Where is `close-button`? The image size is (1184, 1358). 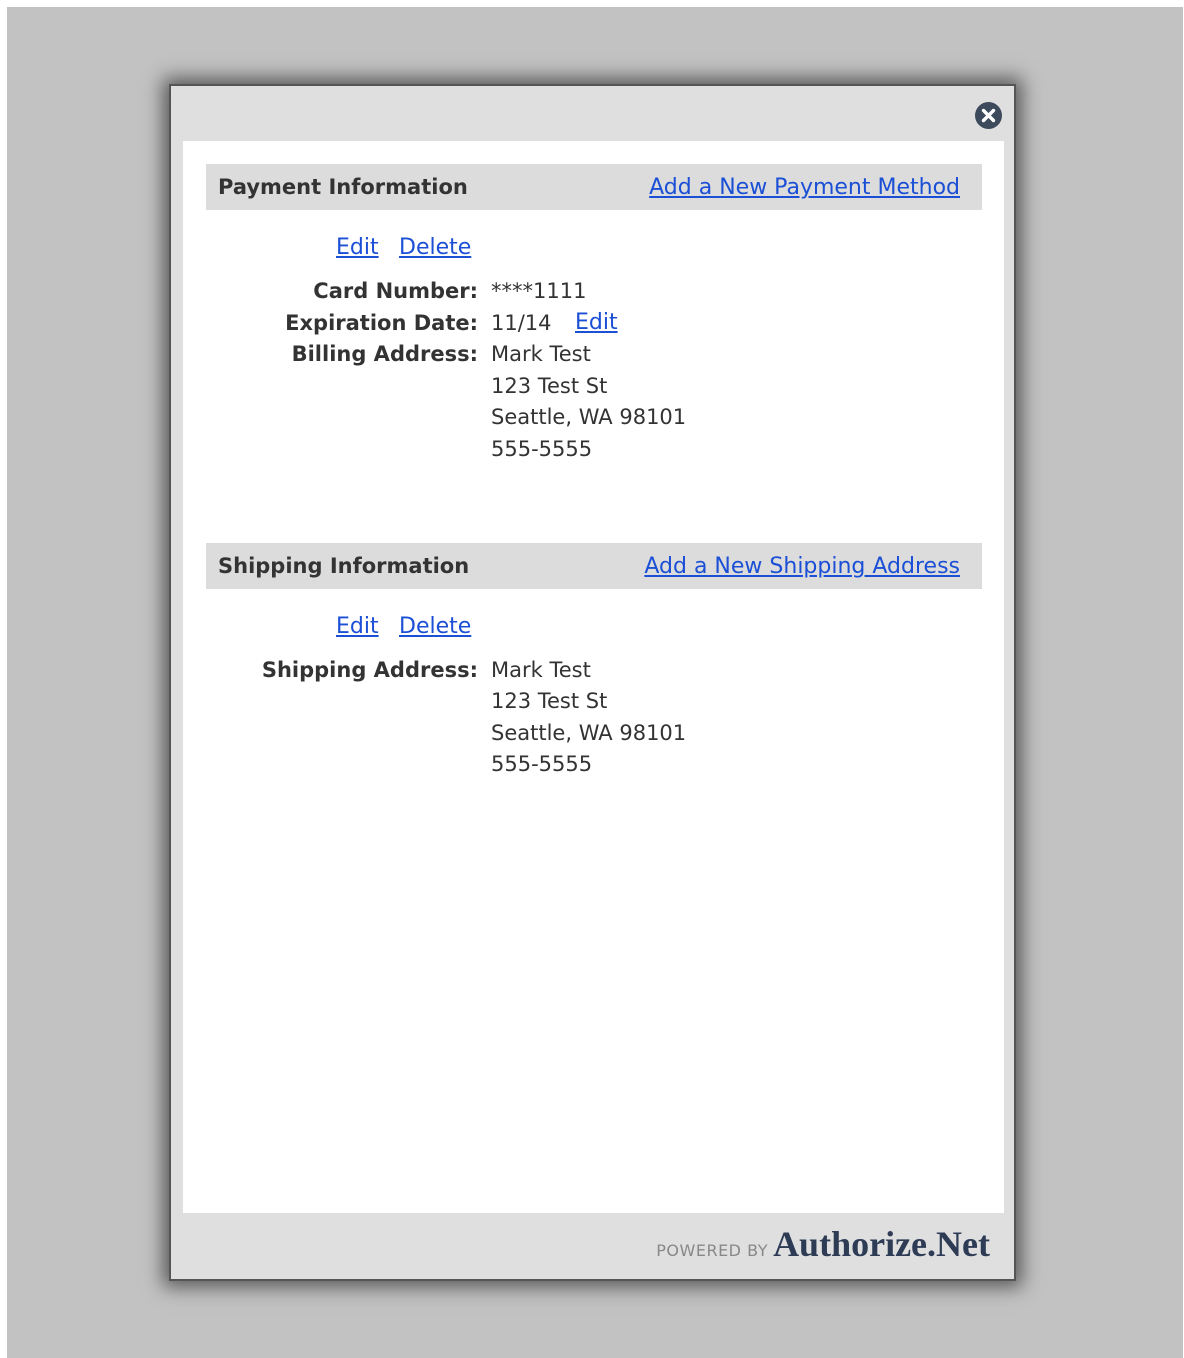
close-button is located at coordinates (988, 115).